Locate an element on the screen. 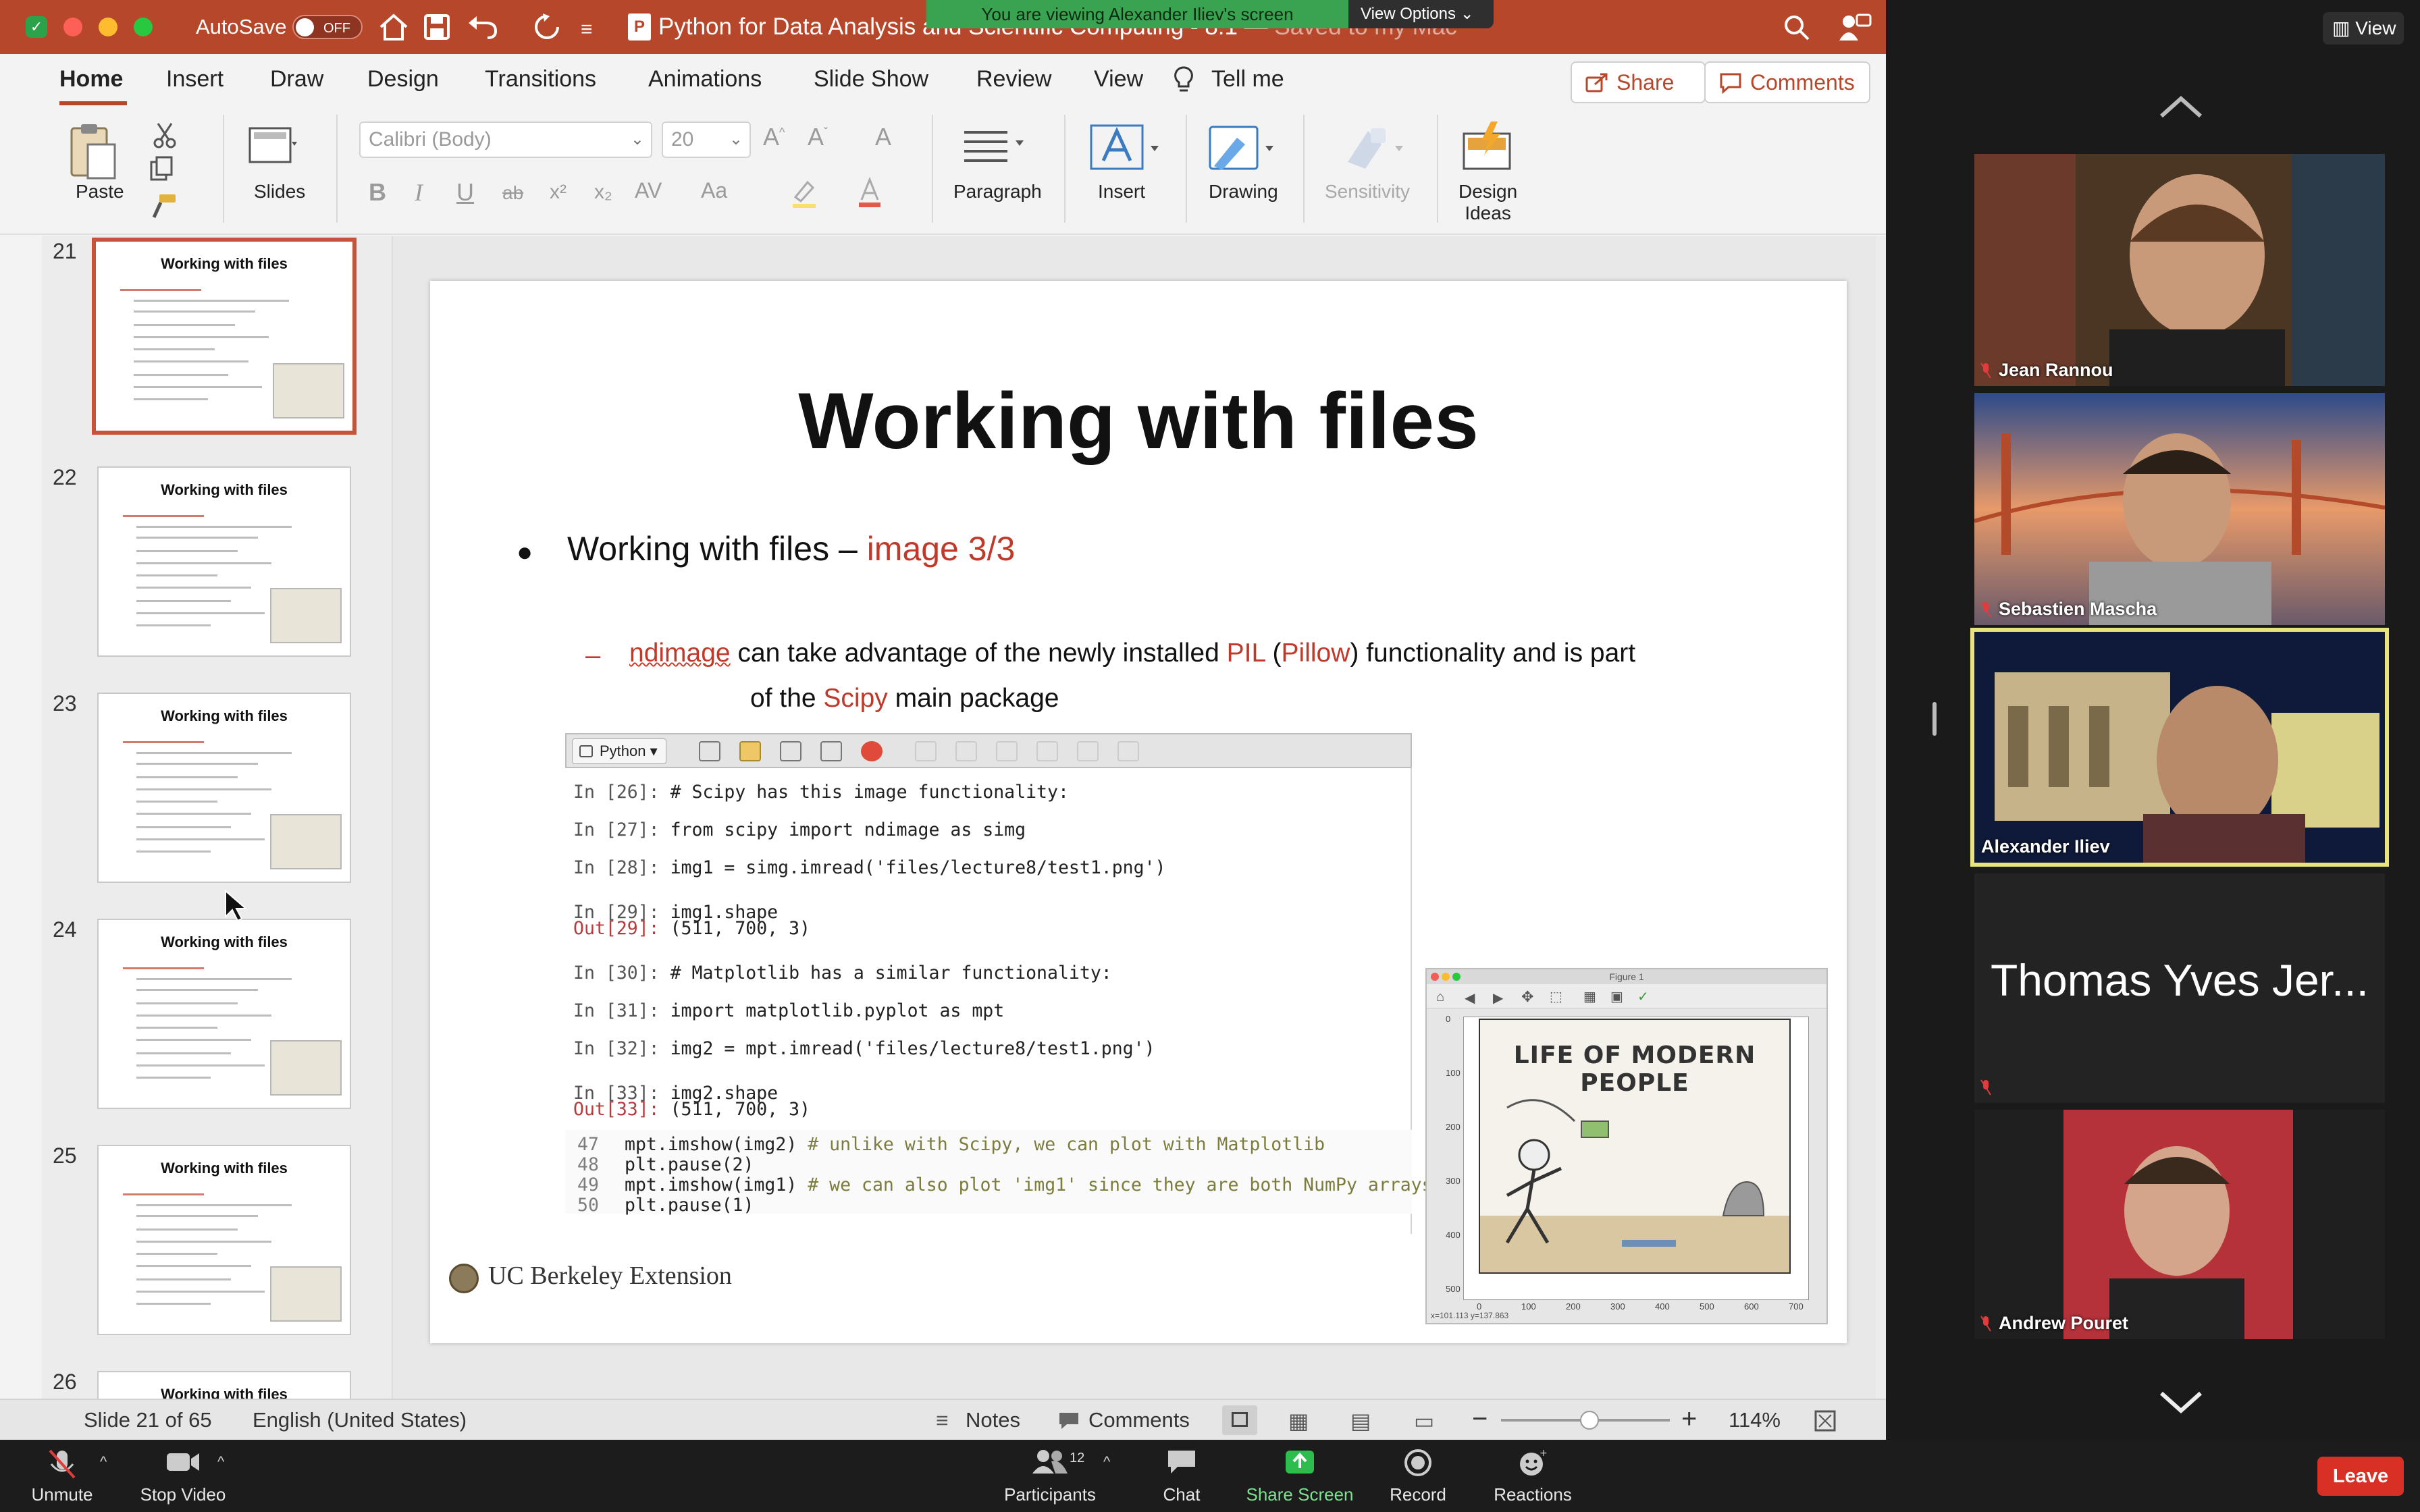 This screenshot has height=1512, width=2420. home-icon is located at coordinates (393, 27).